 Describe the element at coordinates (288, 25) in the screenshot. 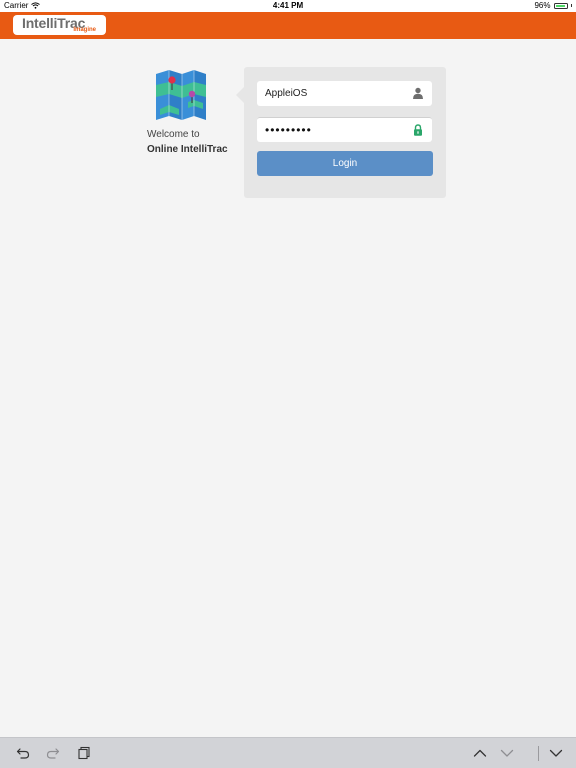

I see `app-header: IntelliTrac Imagine` at that location.